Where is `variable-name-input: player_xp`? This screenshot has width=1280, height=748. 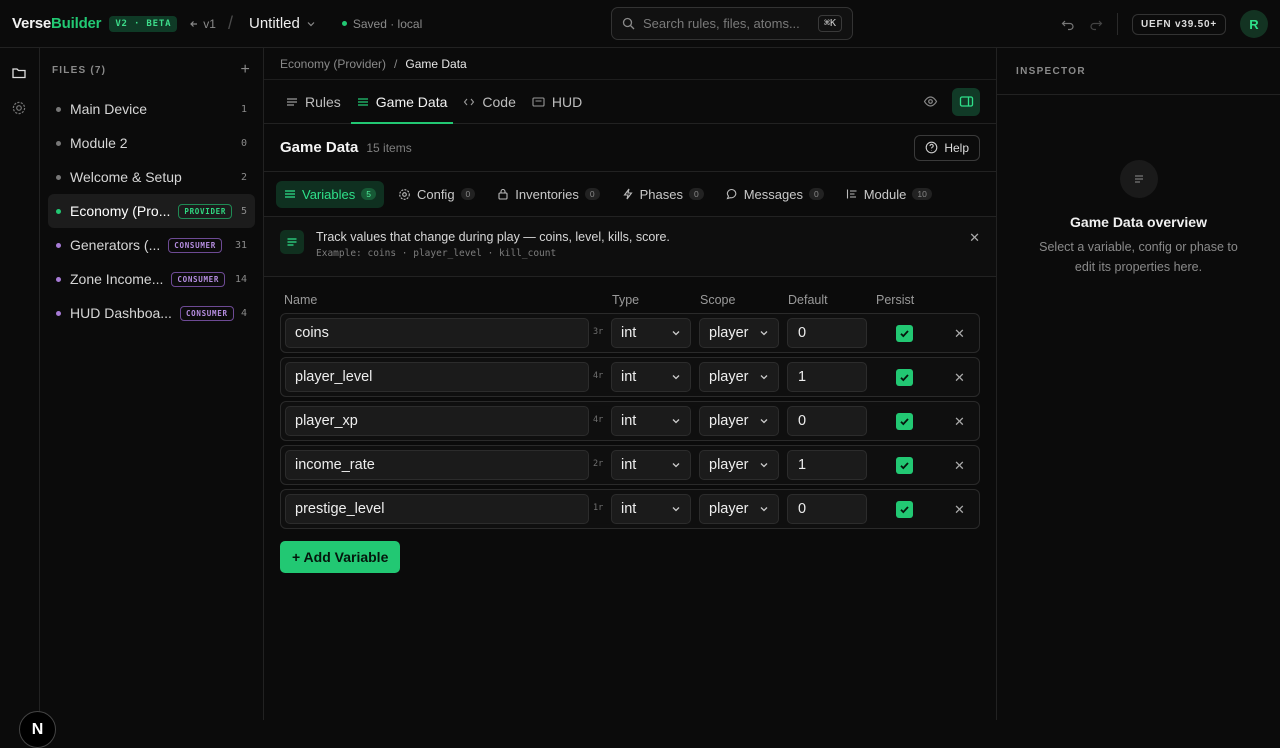
variable-name-input: player_xp is located at coordinates (437, 421).